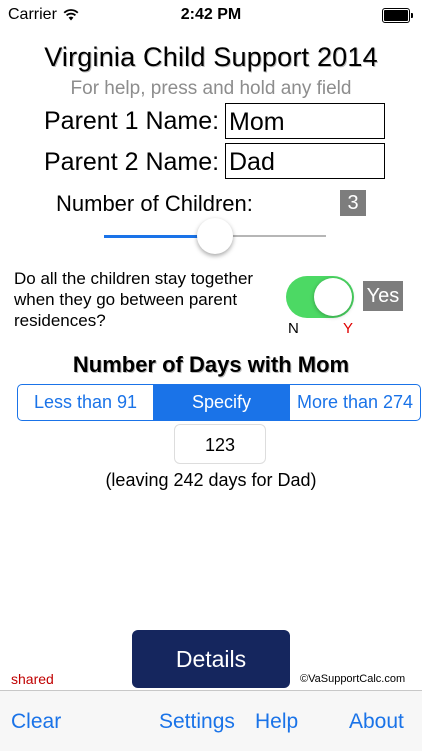  I want to click on segment-less-than-91: Less than 91, so click(85, 402).